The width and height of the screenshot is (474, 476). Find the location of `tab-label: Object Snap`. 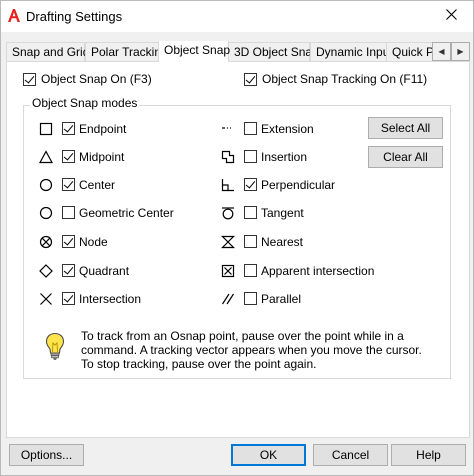

tab-label: Object Snap is located at coordinates (197, 50).